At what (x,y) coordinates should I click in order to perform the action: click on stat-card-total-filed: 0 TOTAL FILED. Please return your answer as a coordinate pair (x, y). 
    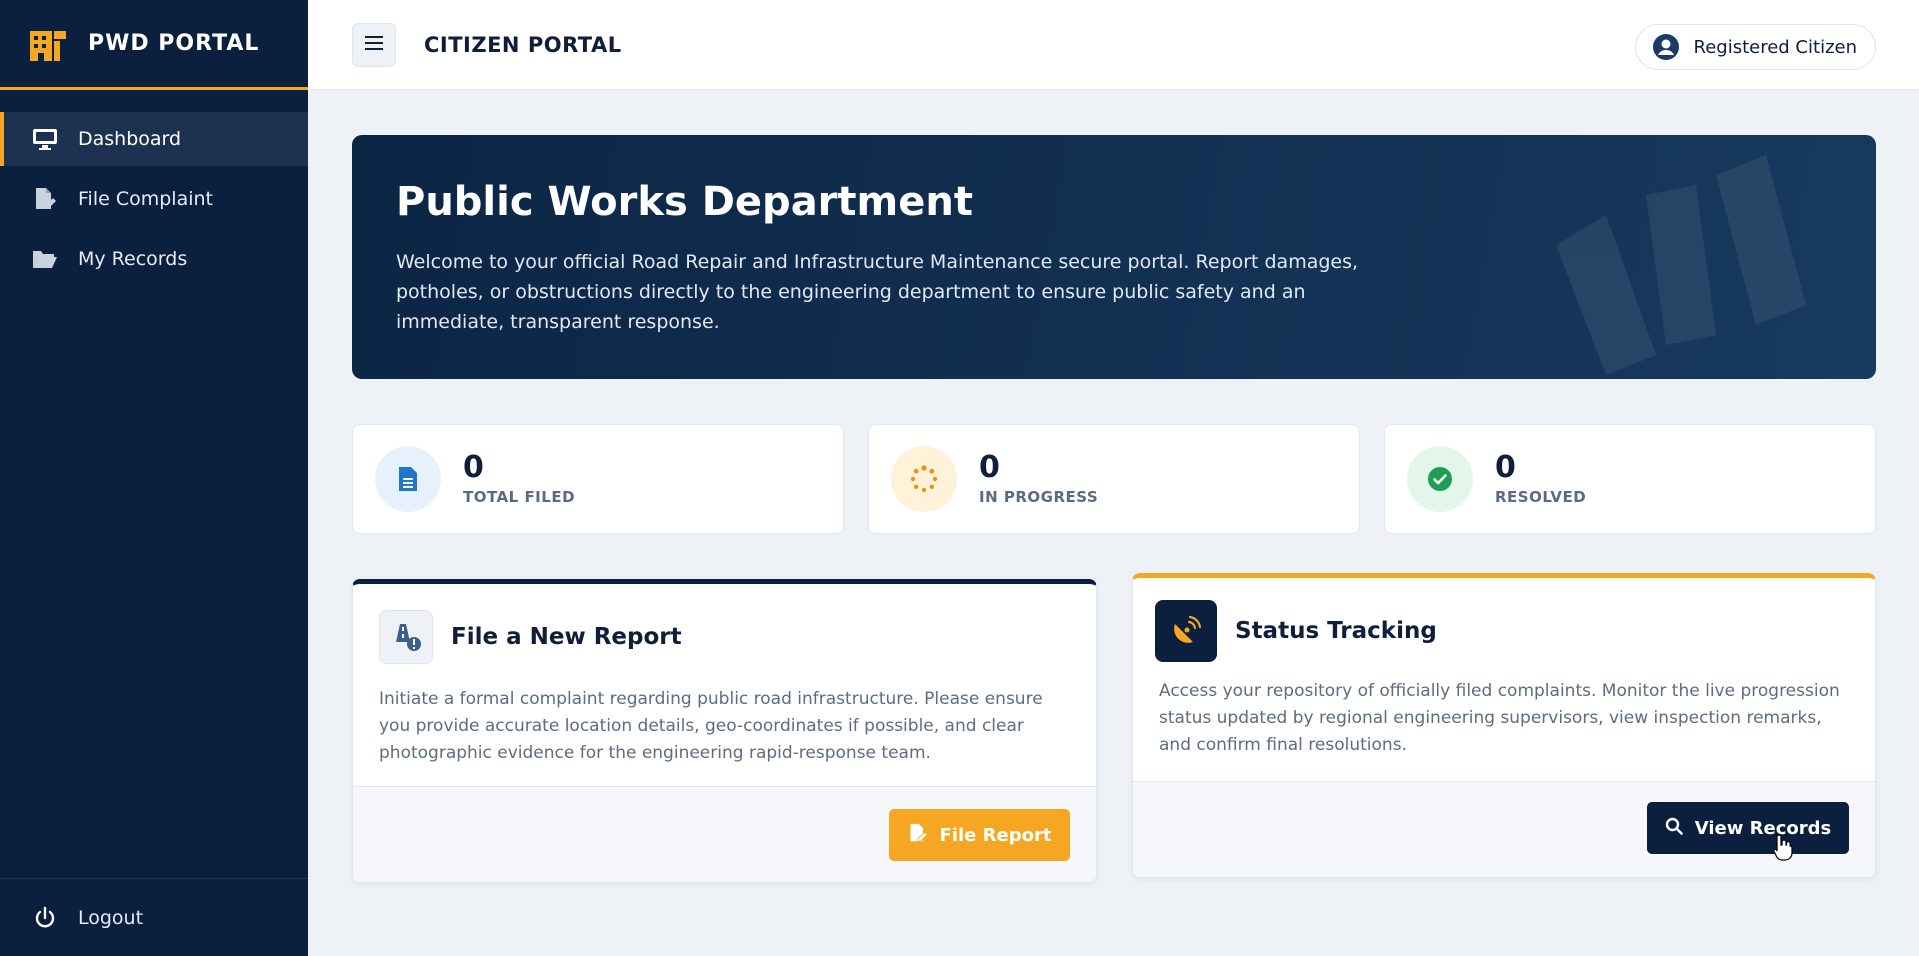
    Looking at the image, I should click on (598, 479).